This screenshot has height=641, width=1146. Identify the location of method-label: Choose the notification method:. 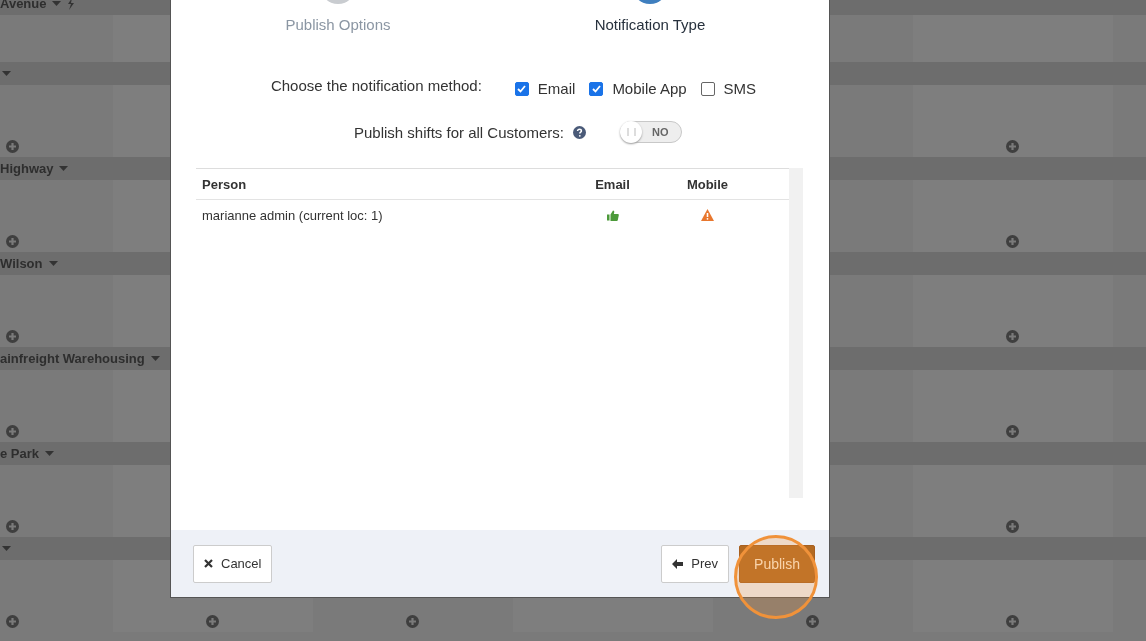
(376, 85).